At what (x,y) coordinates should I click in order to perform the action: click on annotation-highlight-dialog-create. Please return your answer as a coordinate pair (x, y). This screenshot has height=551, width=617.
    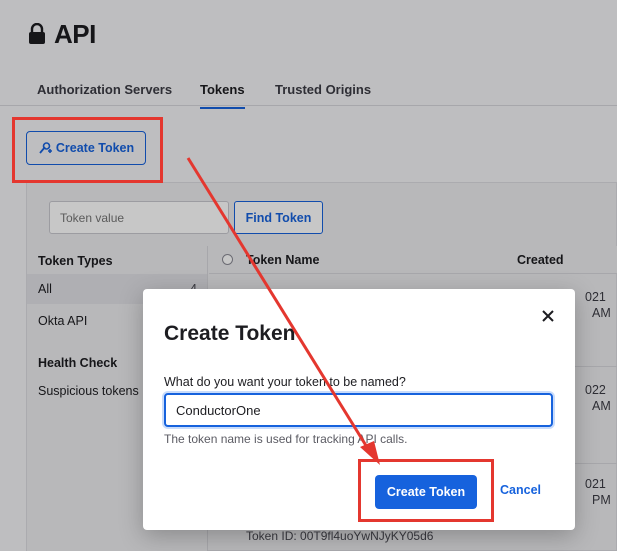
    Looking at the image, I should click on (426, 490).